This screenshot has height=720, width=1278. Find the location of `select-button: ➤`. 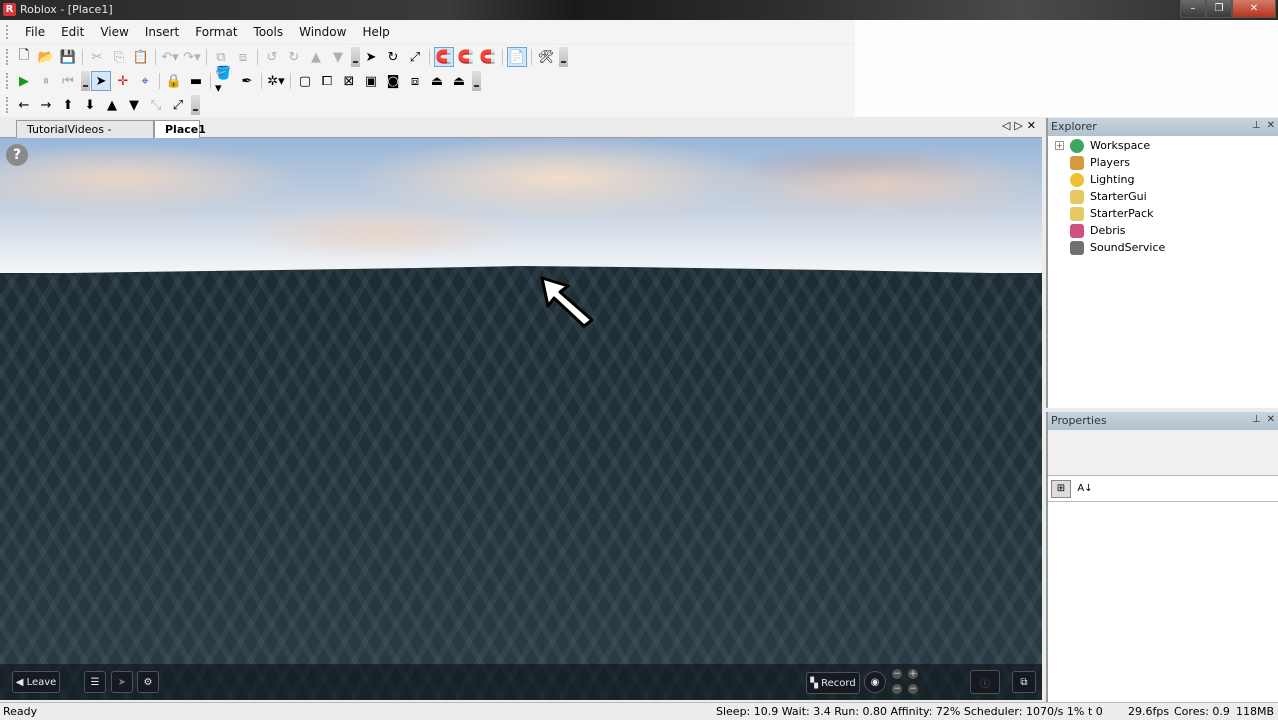

select-button: ➤ is located at coordinates (371, 57).